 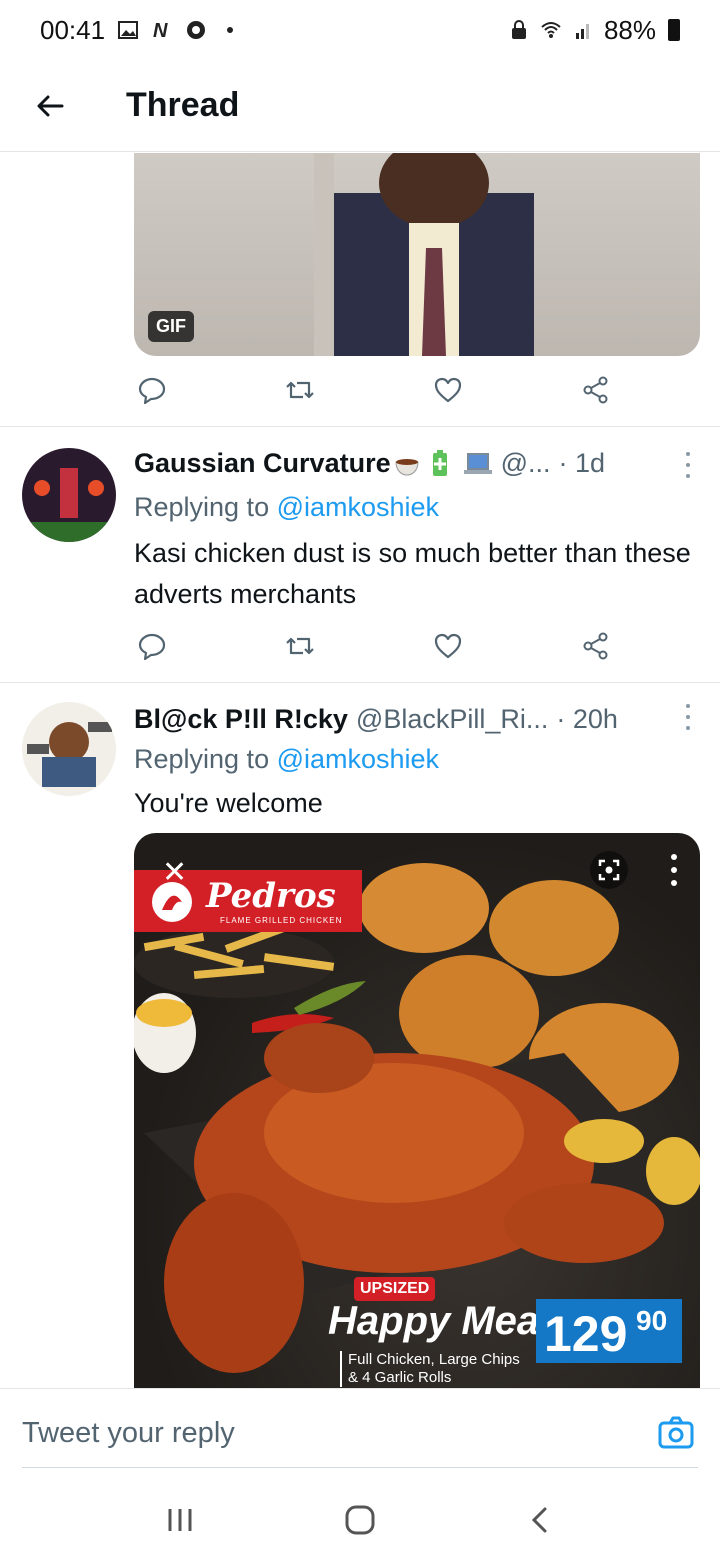 I want to click on status-time: 00:41, so click(x=73, y=29).